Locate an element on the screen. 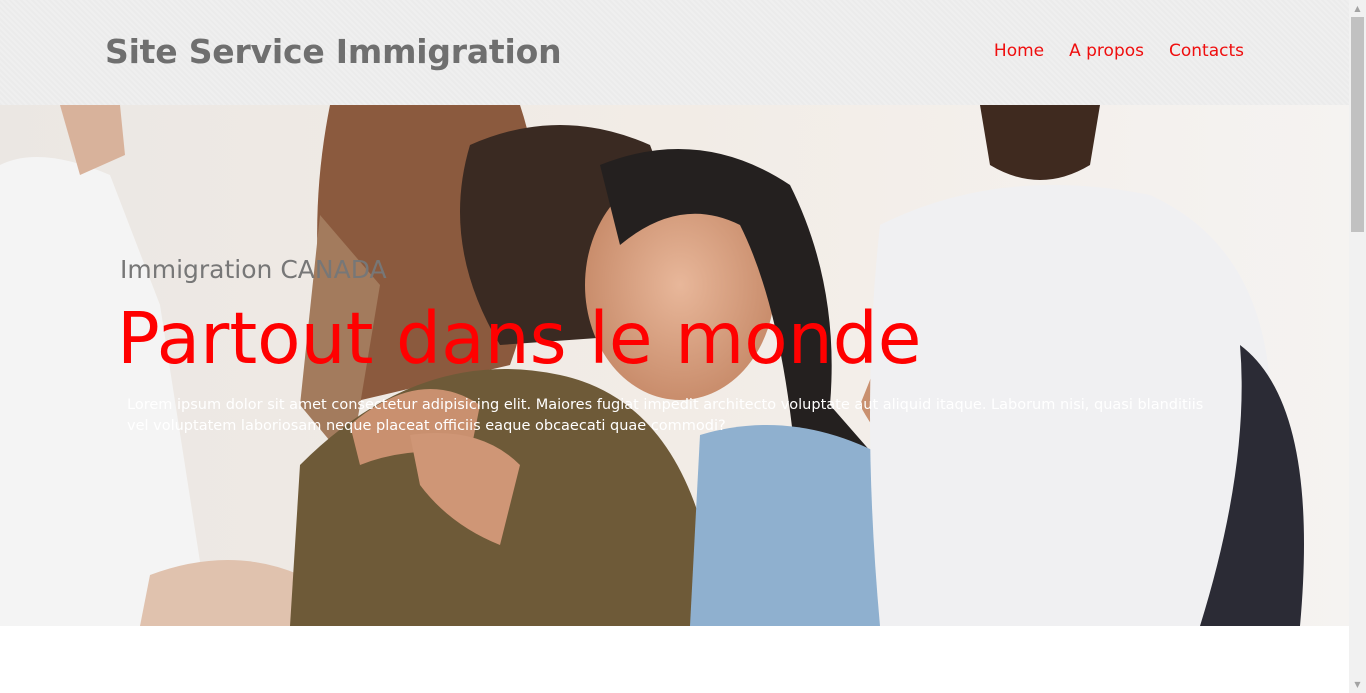 The height and width of the screenshot is (693, 1366). scrollbar-thumb is located at coordinates (1357, 124).